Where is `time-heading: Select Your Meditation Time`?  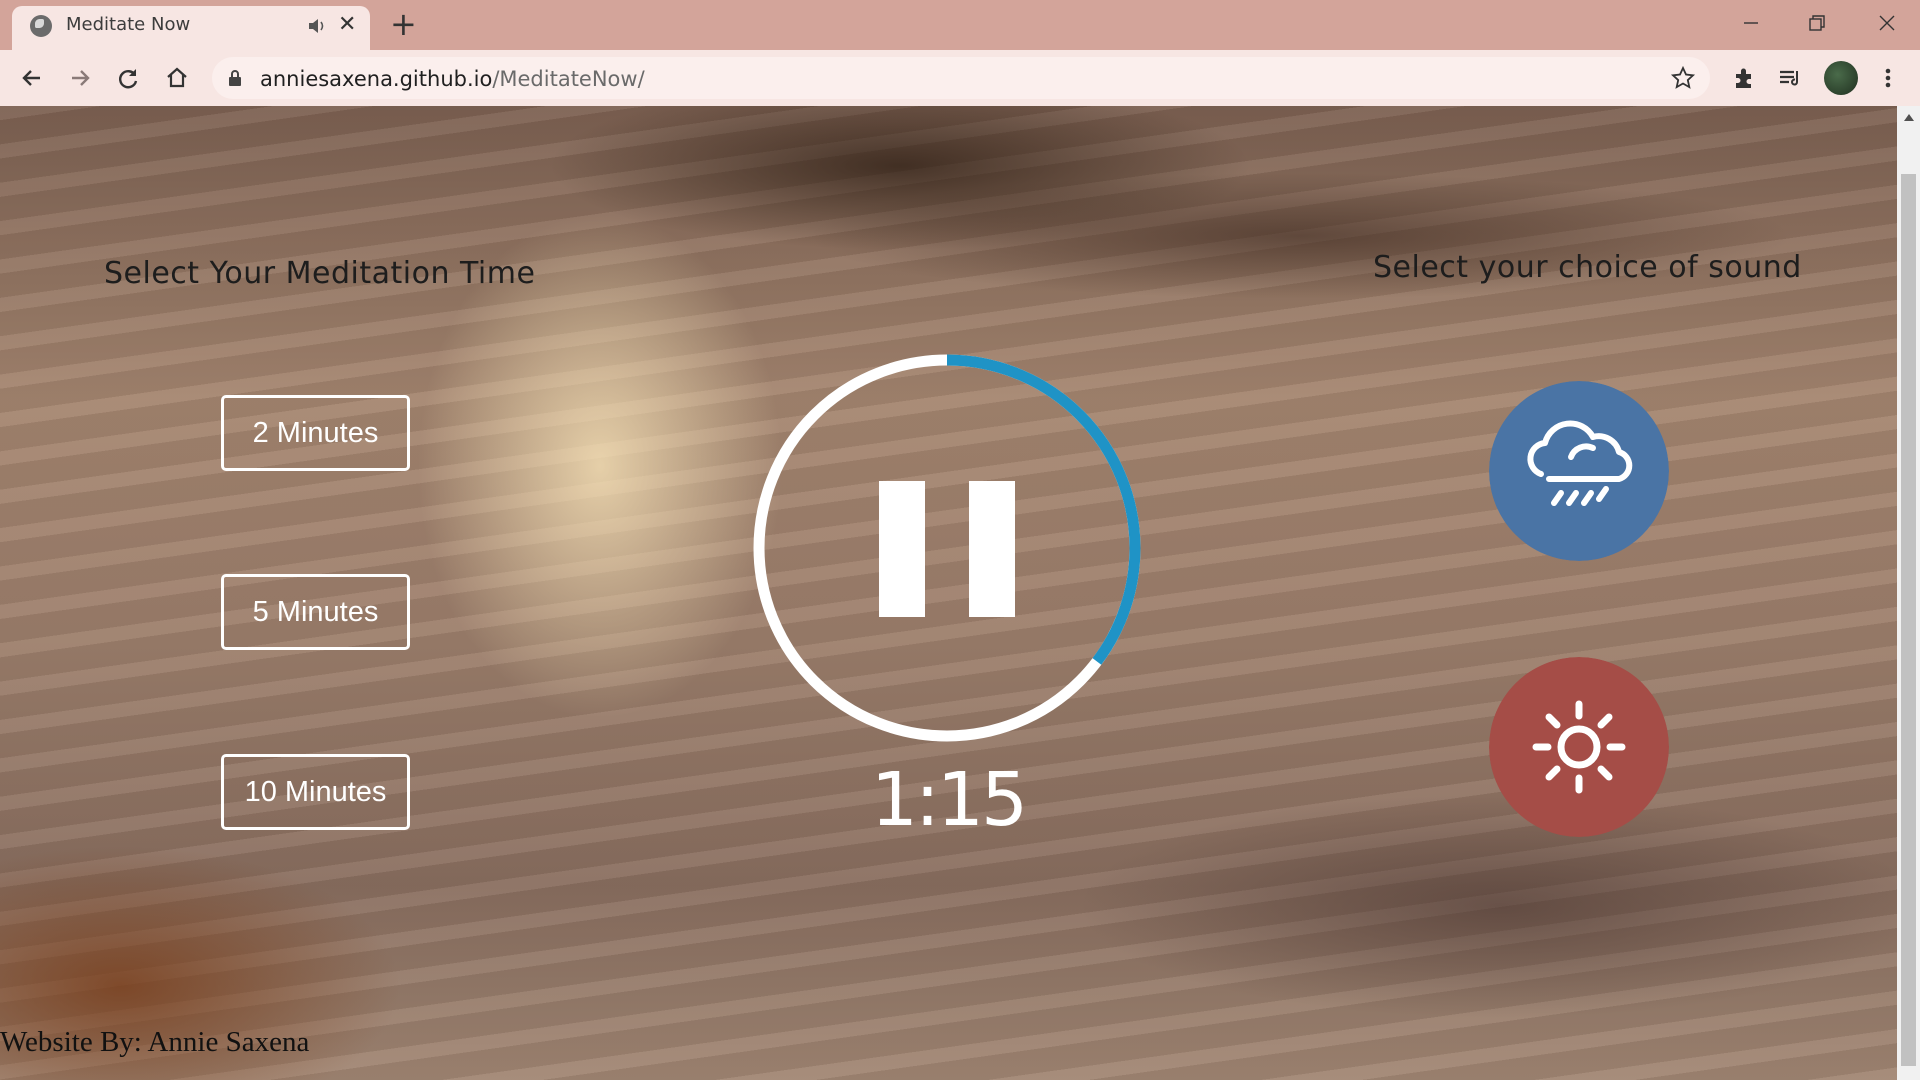 time-heading: Select Your Meditation Time is located at coordinates (320, 273).